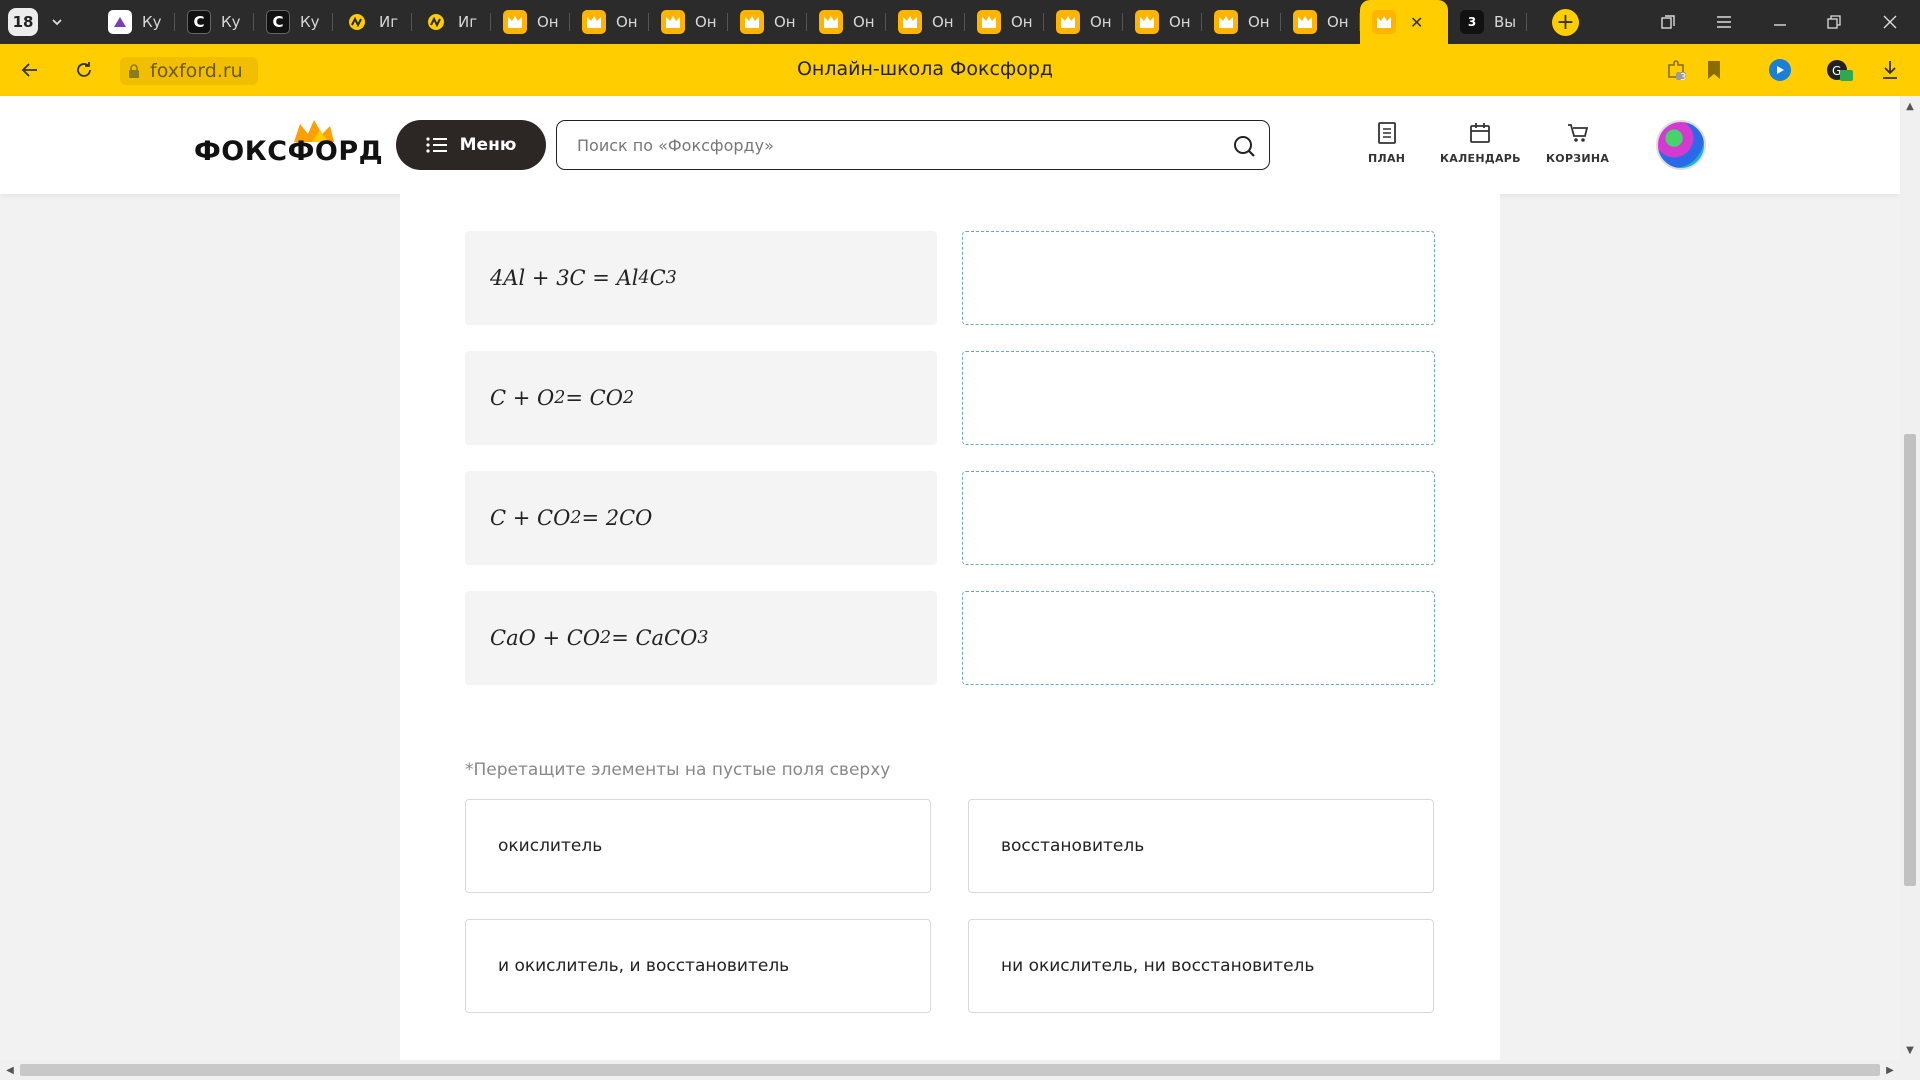 This screenshot has width=1920, height=1080. I want to click on download-icon, so click(1890, 70).